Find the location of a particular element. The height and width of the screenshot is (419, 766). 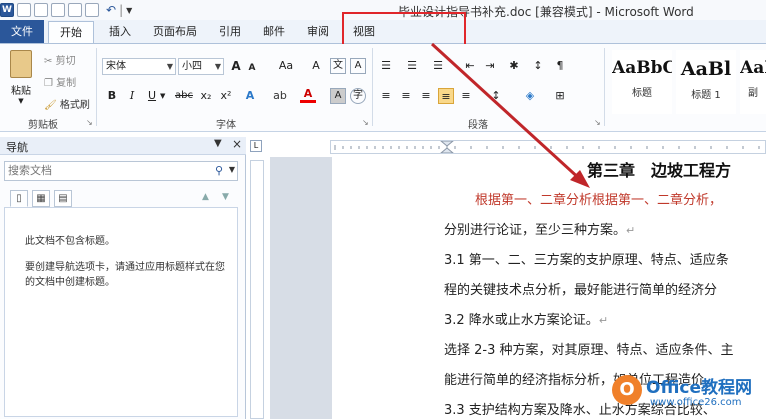

style-heading-1: AaBl 标题 1 is located at coordinates (706, 82).